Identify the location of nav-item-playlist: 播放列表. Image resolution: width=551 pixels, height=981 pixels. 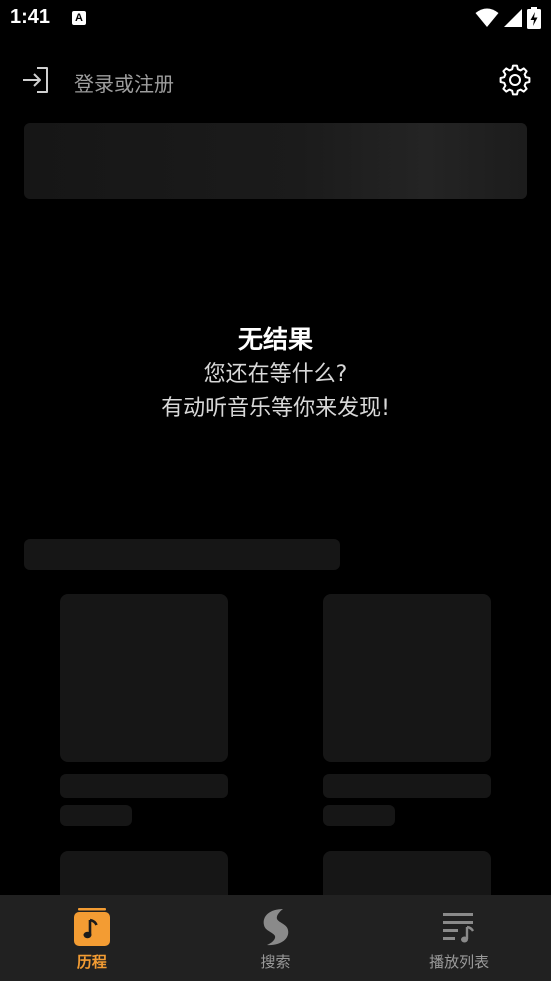
(459, 938).